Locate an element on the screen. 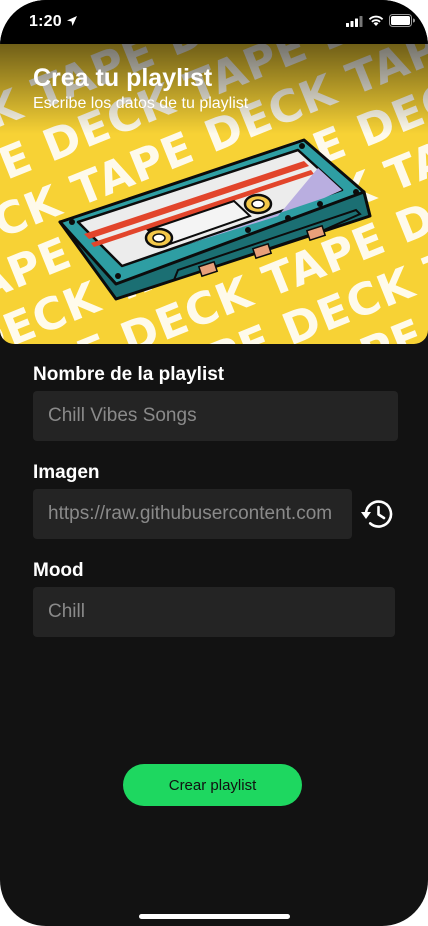  wifi-icon is located at coordinates (376, 20).